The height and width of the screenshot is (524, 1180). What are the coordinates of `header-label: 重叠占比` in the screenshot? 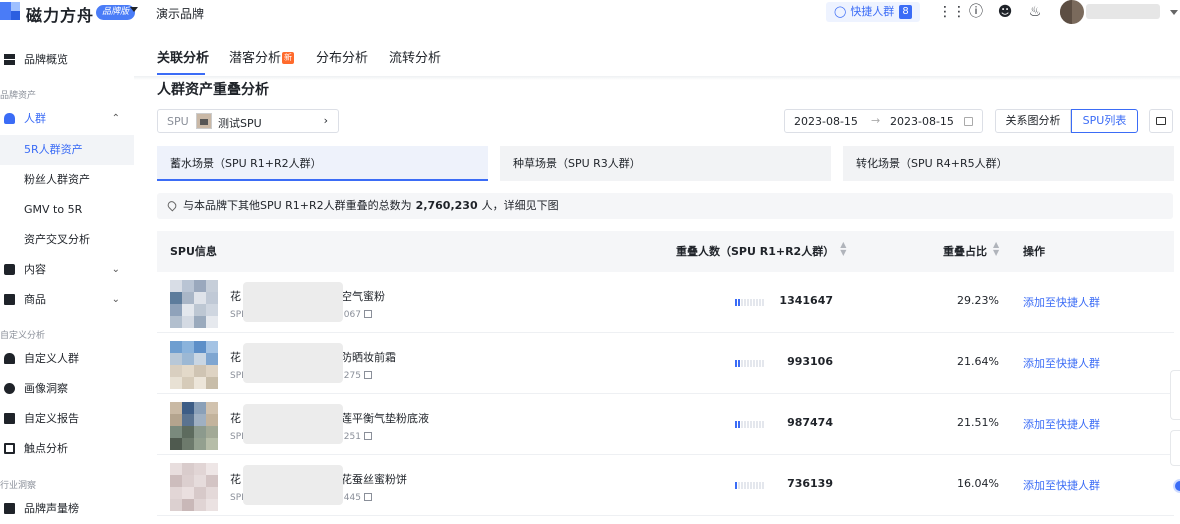 It's located at (965, 251).